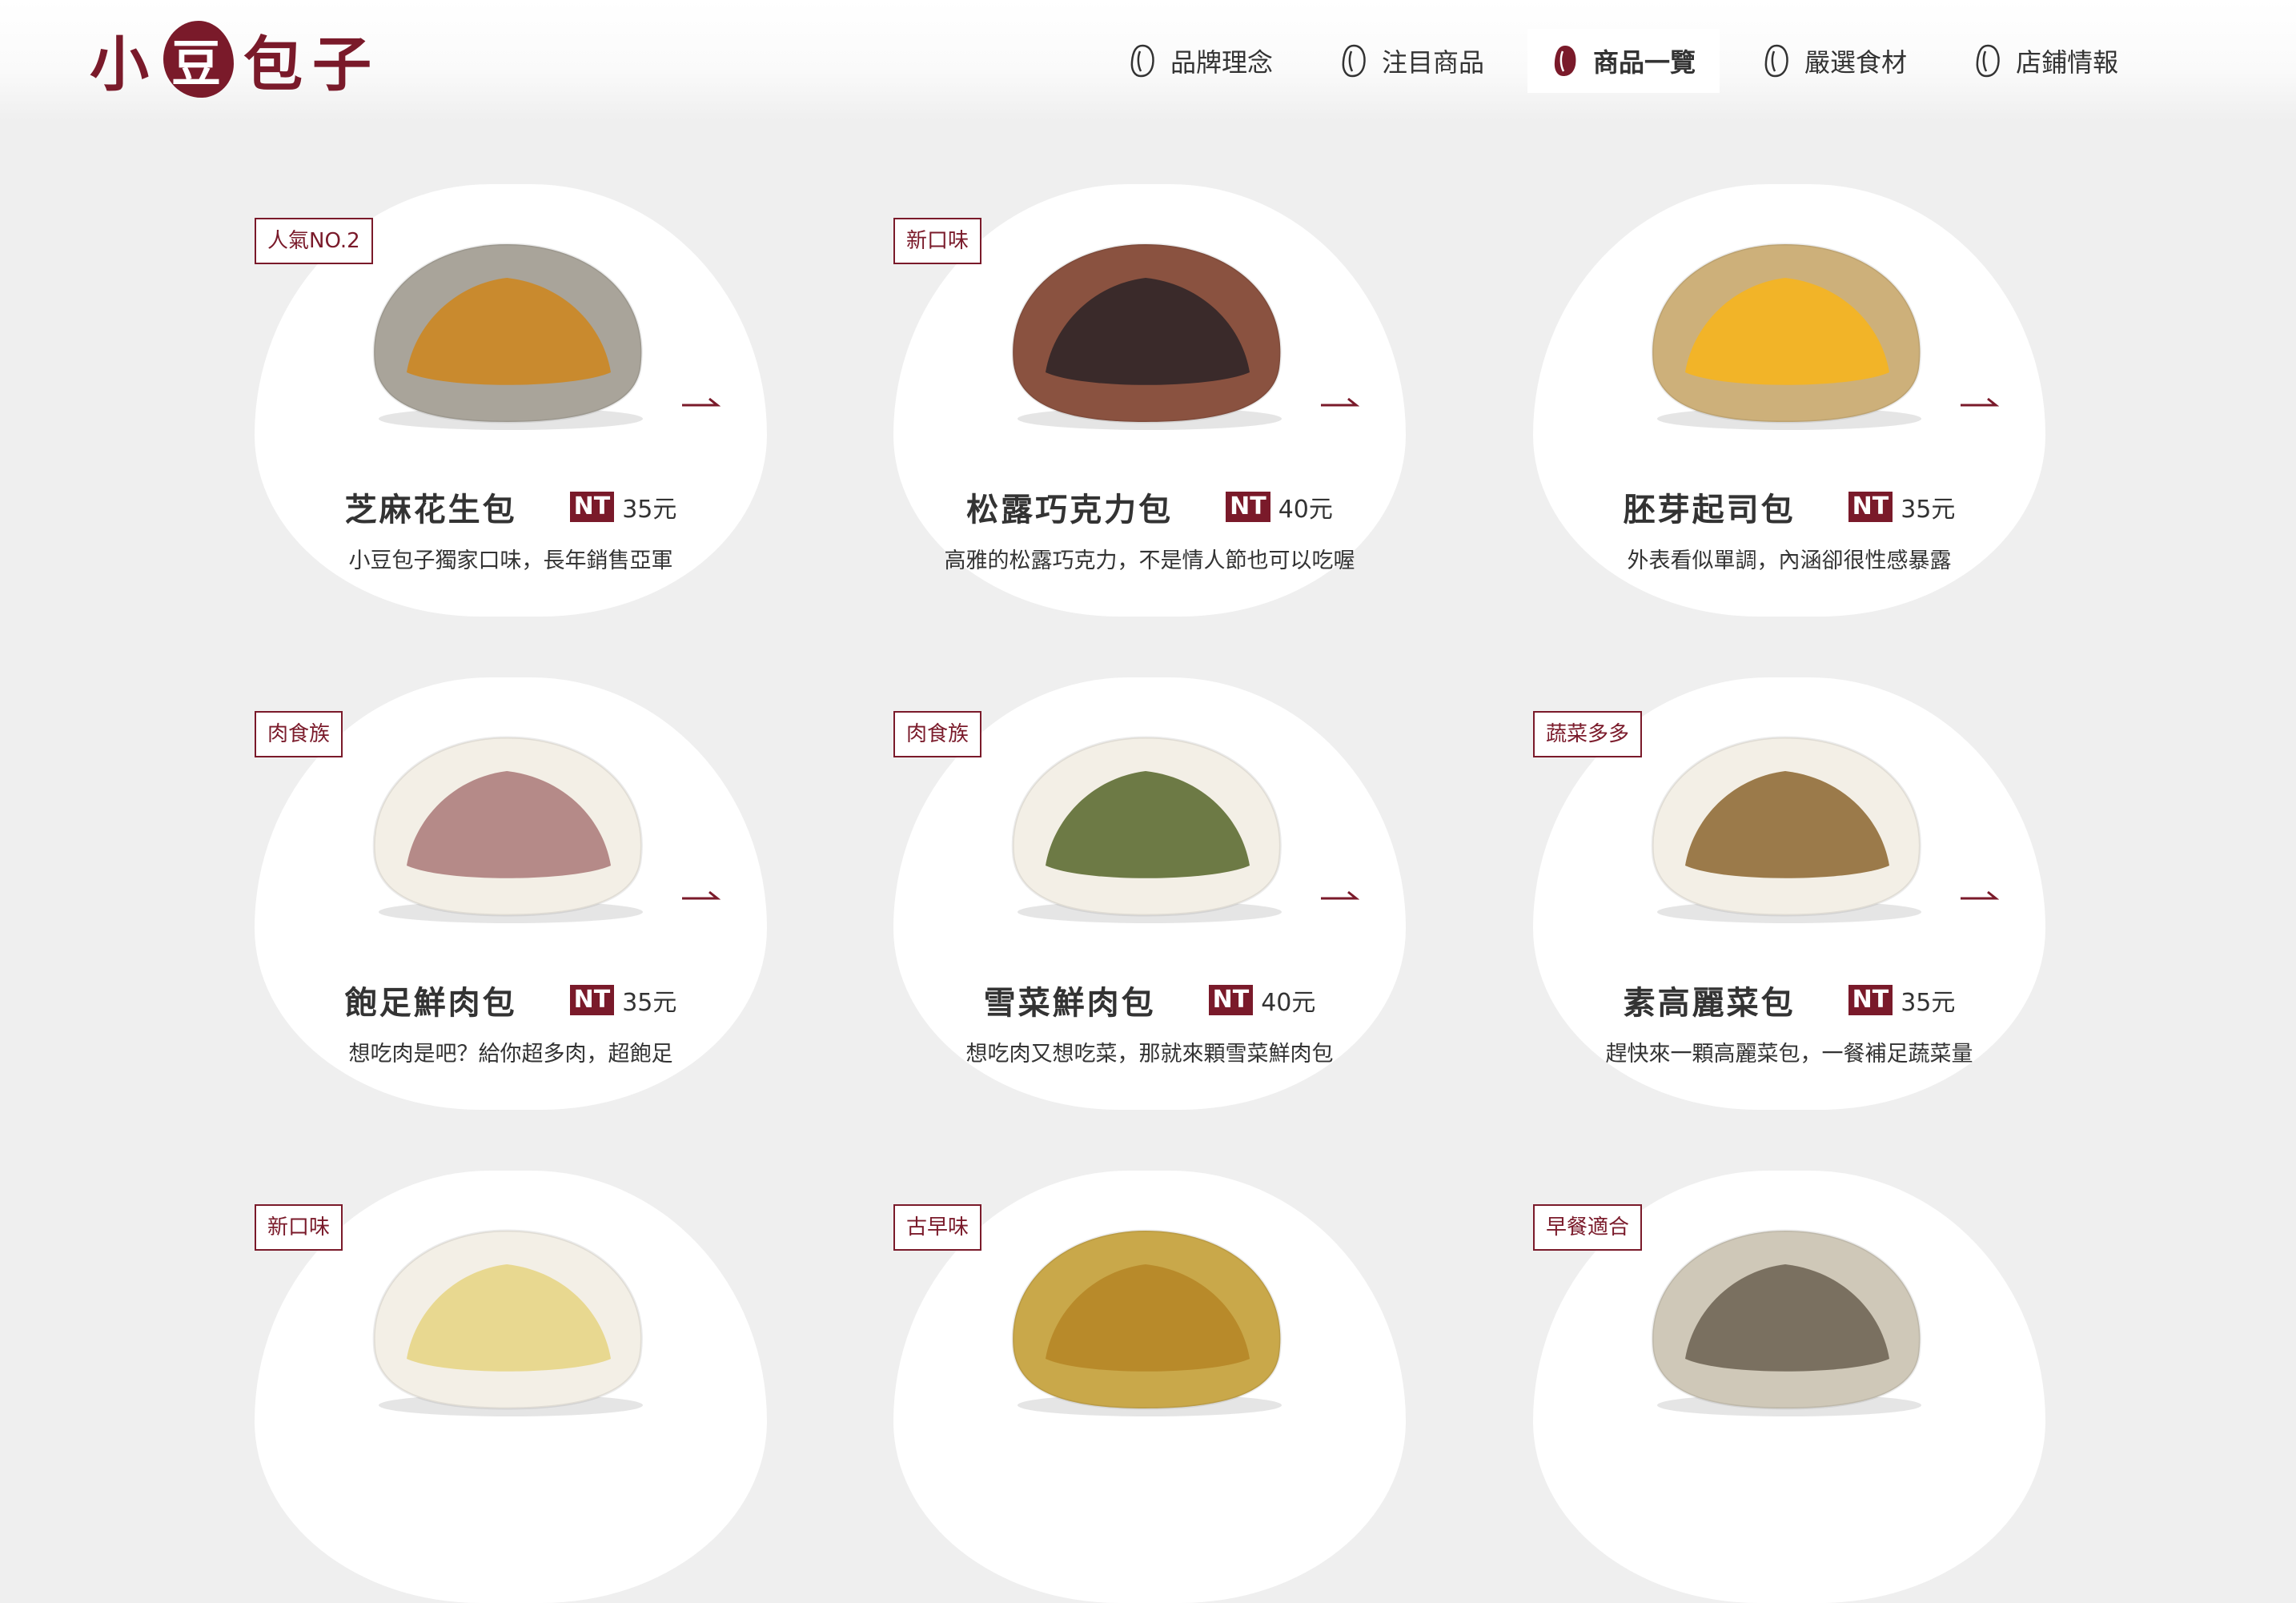  I want to click on product-name-row: 芝麻花生包 NT 35元, so click(511, 507).